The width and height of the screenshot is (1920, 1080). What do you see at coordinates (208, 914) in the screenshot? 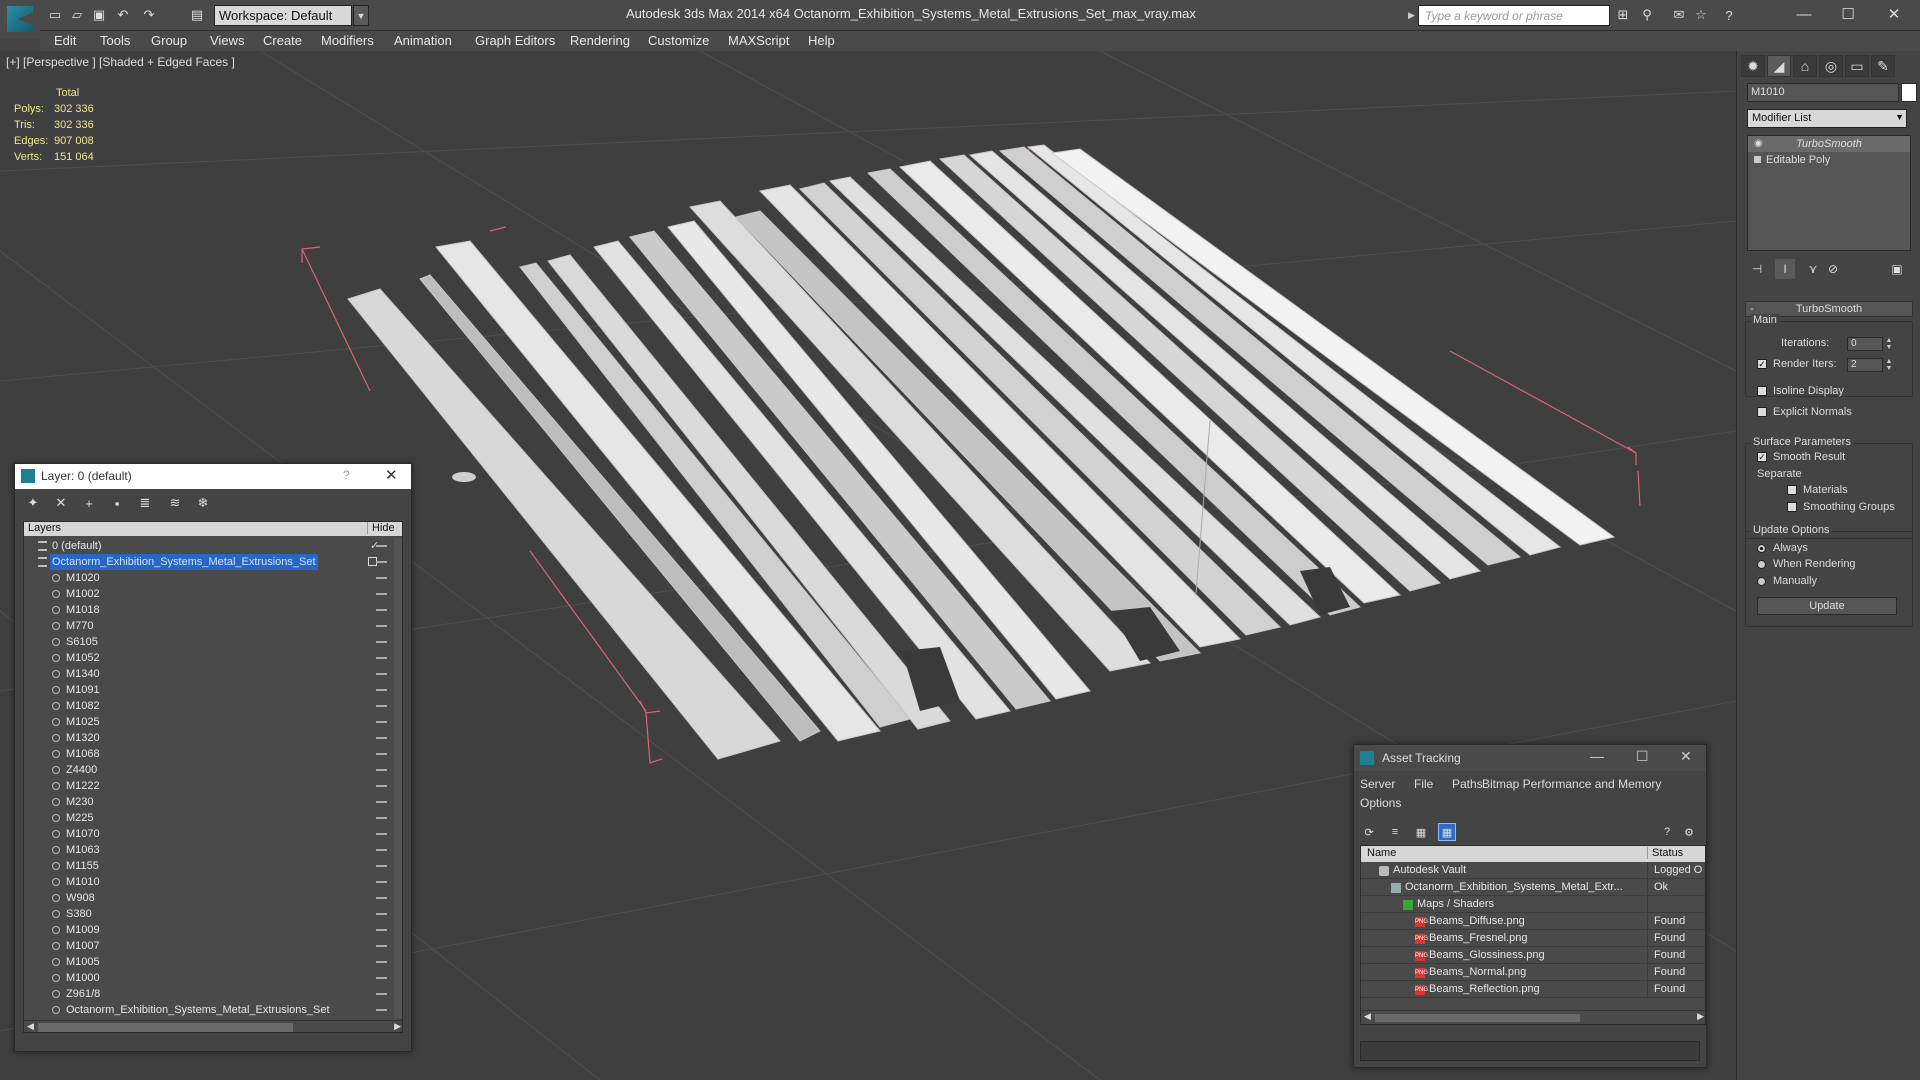
I see `layer-object-row: S380` at bounding box center [208, 914].